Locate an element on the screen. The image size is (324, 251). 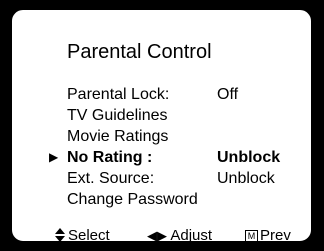
menu-item-tv-guidelines: TV Guidelines is located at coordinates (161, 115).